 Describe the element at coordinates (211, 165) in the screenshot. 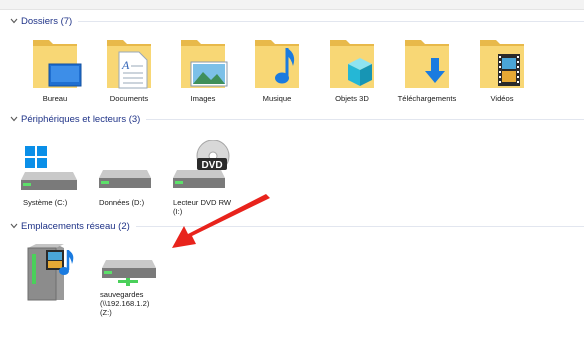

I see `dvd-badge: DVD` at that location.